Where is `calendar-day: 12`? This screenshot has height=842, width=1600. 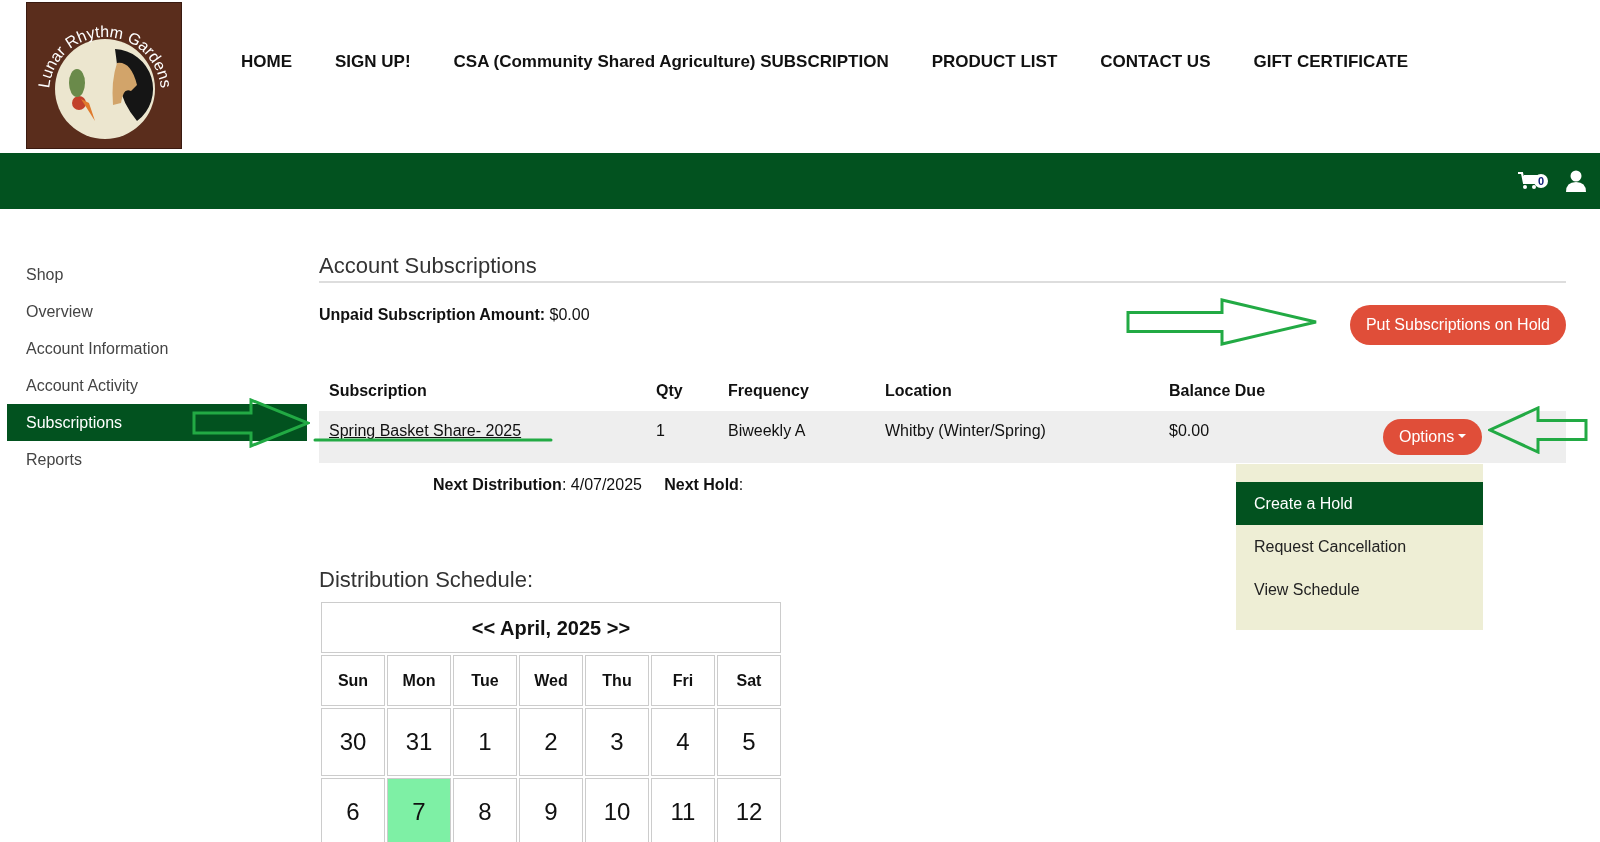
calendar-day: 12 is located at coordinates (749, 810).